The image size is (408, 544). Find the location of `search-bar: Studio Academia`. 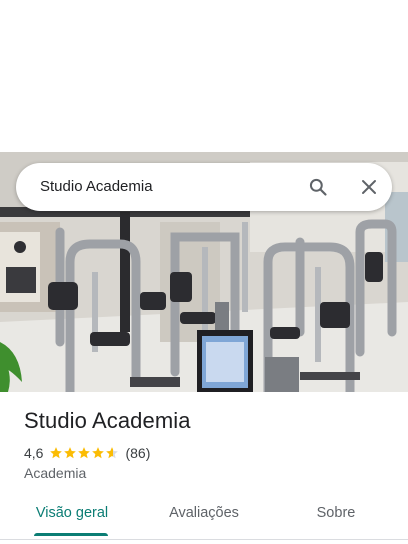

search-bar: Studio Academia is located at coordinates (204, 187).